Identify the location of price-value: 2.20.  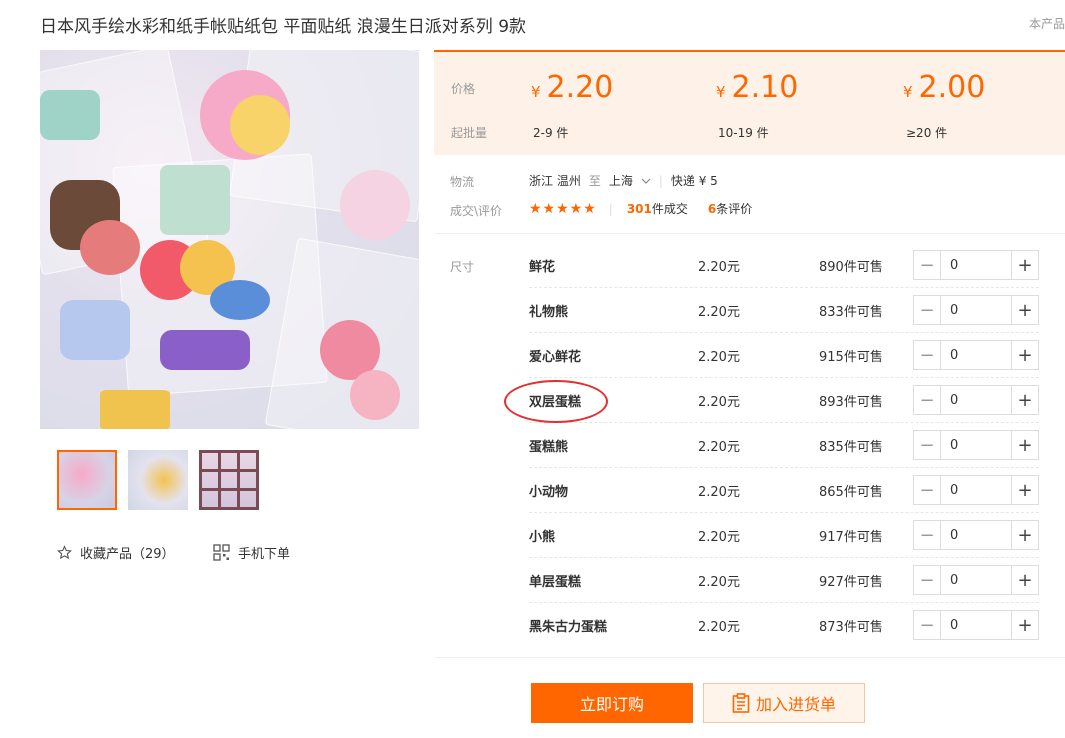
(580, 87).